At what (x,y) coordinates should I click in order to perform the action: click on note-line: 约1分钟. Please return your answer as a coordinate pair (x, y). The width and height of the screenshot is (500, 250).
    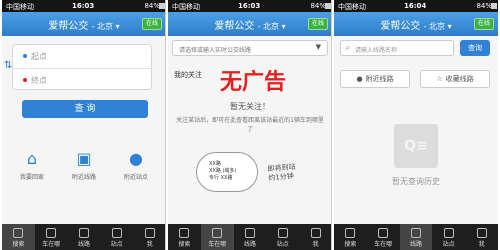
    Looking at the image, I should click on (281, 177).